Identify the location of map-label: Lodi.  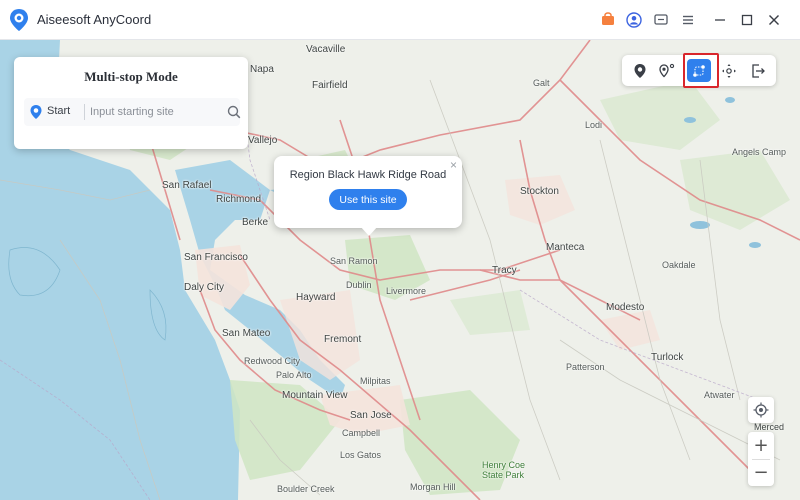
(594, 125).